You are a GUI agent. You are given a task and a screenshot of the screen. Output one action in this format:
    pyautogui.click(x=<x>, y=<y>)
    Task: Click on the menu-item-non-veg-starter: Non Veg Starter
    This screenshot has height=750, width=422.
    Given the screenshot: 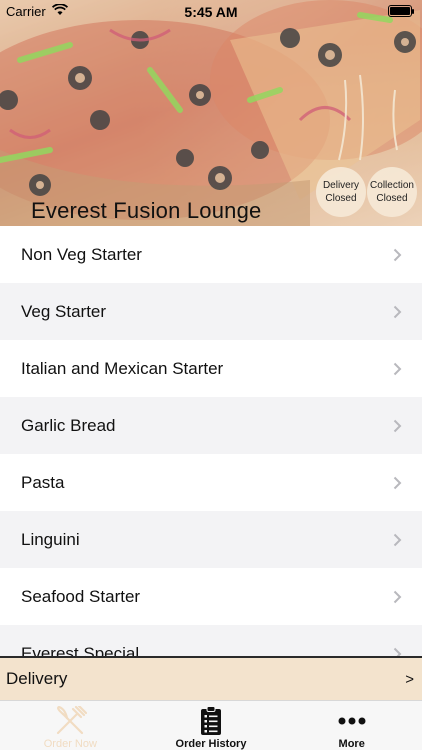 What is the action you would take?
    pyautogui.click(x=211, y=254)
    